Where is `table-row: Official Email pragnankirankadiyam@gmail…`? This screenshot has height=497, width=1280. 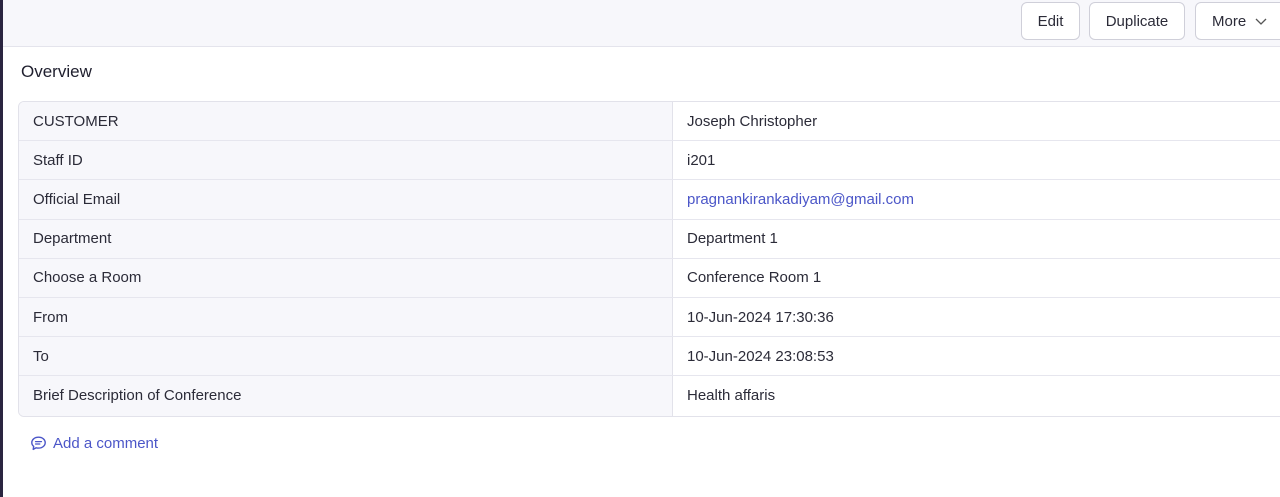
table-row: Official Email pragnankirankadiyam@gmail… is located at coordinates (649, 200).